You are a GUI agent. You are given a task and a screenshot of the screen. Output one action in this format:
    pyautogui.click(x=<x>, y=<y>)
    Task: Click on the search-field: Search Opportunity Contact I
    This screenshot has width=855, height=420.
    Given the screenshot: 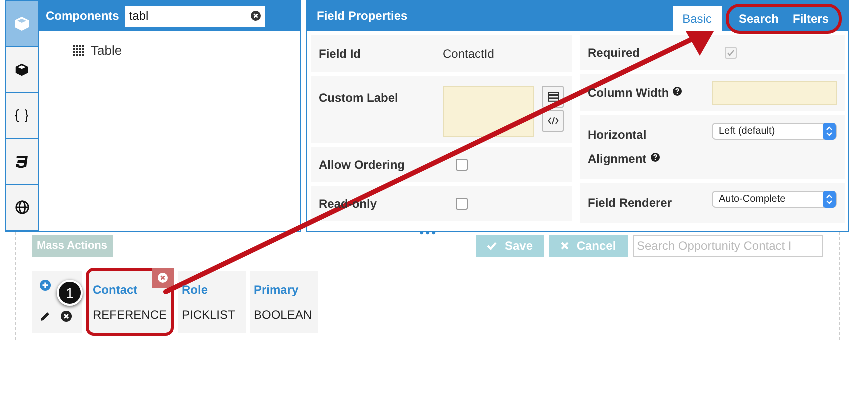 What is the action you would take?
    pyautogui.click(x=728, y=246)
    